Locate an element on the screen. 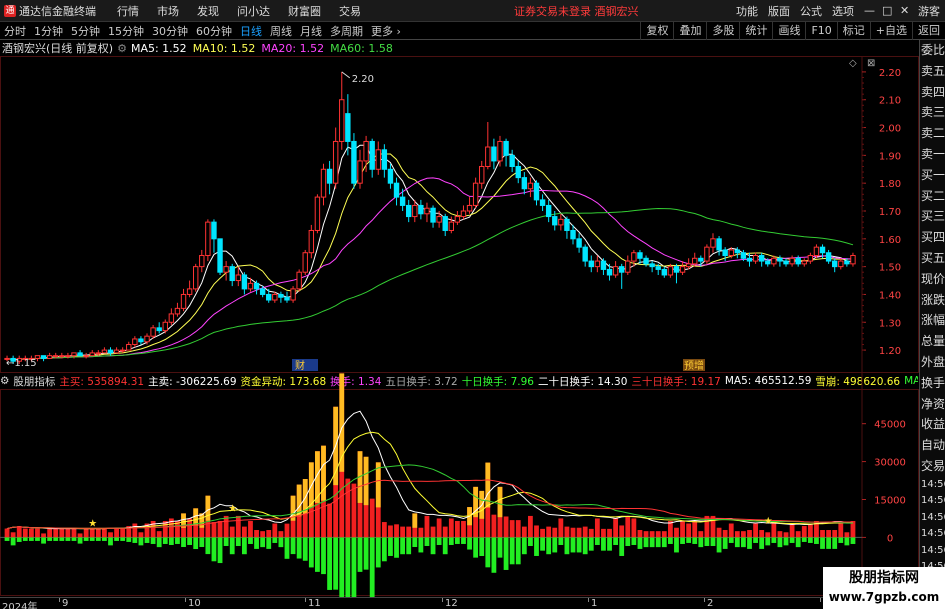 The width and height of the screenshot is (945, 609). menu-gongshi: 公式 is located at coordinates (811, 11).